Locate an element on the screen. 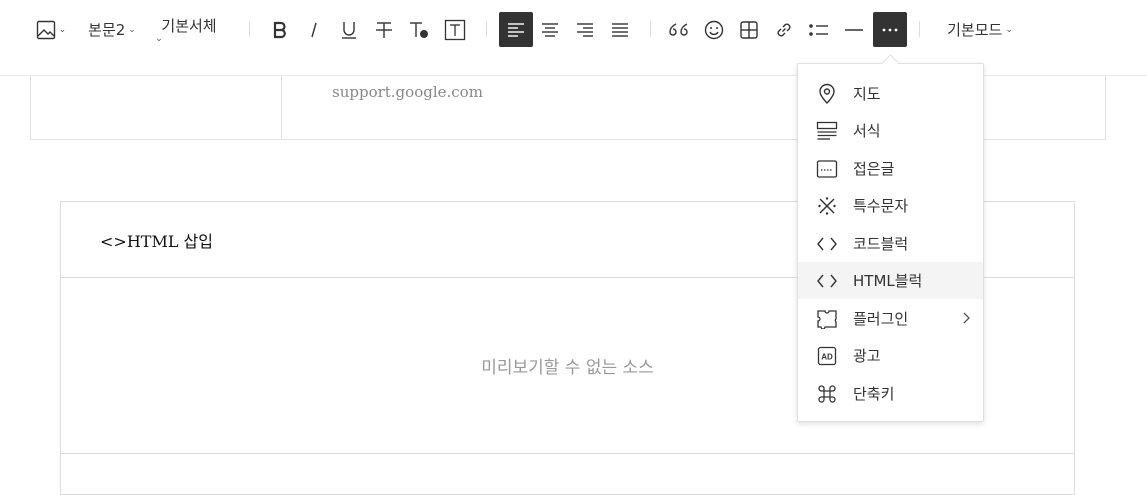 The image size is (1147, 495). menu-item-code-block: 코드블럭 is located at coordinates (890, 243).